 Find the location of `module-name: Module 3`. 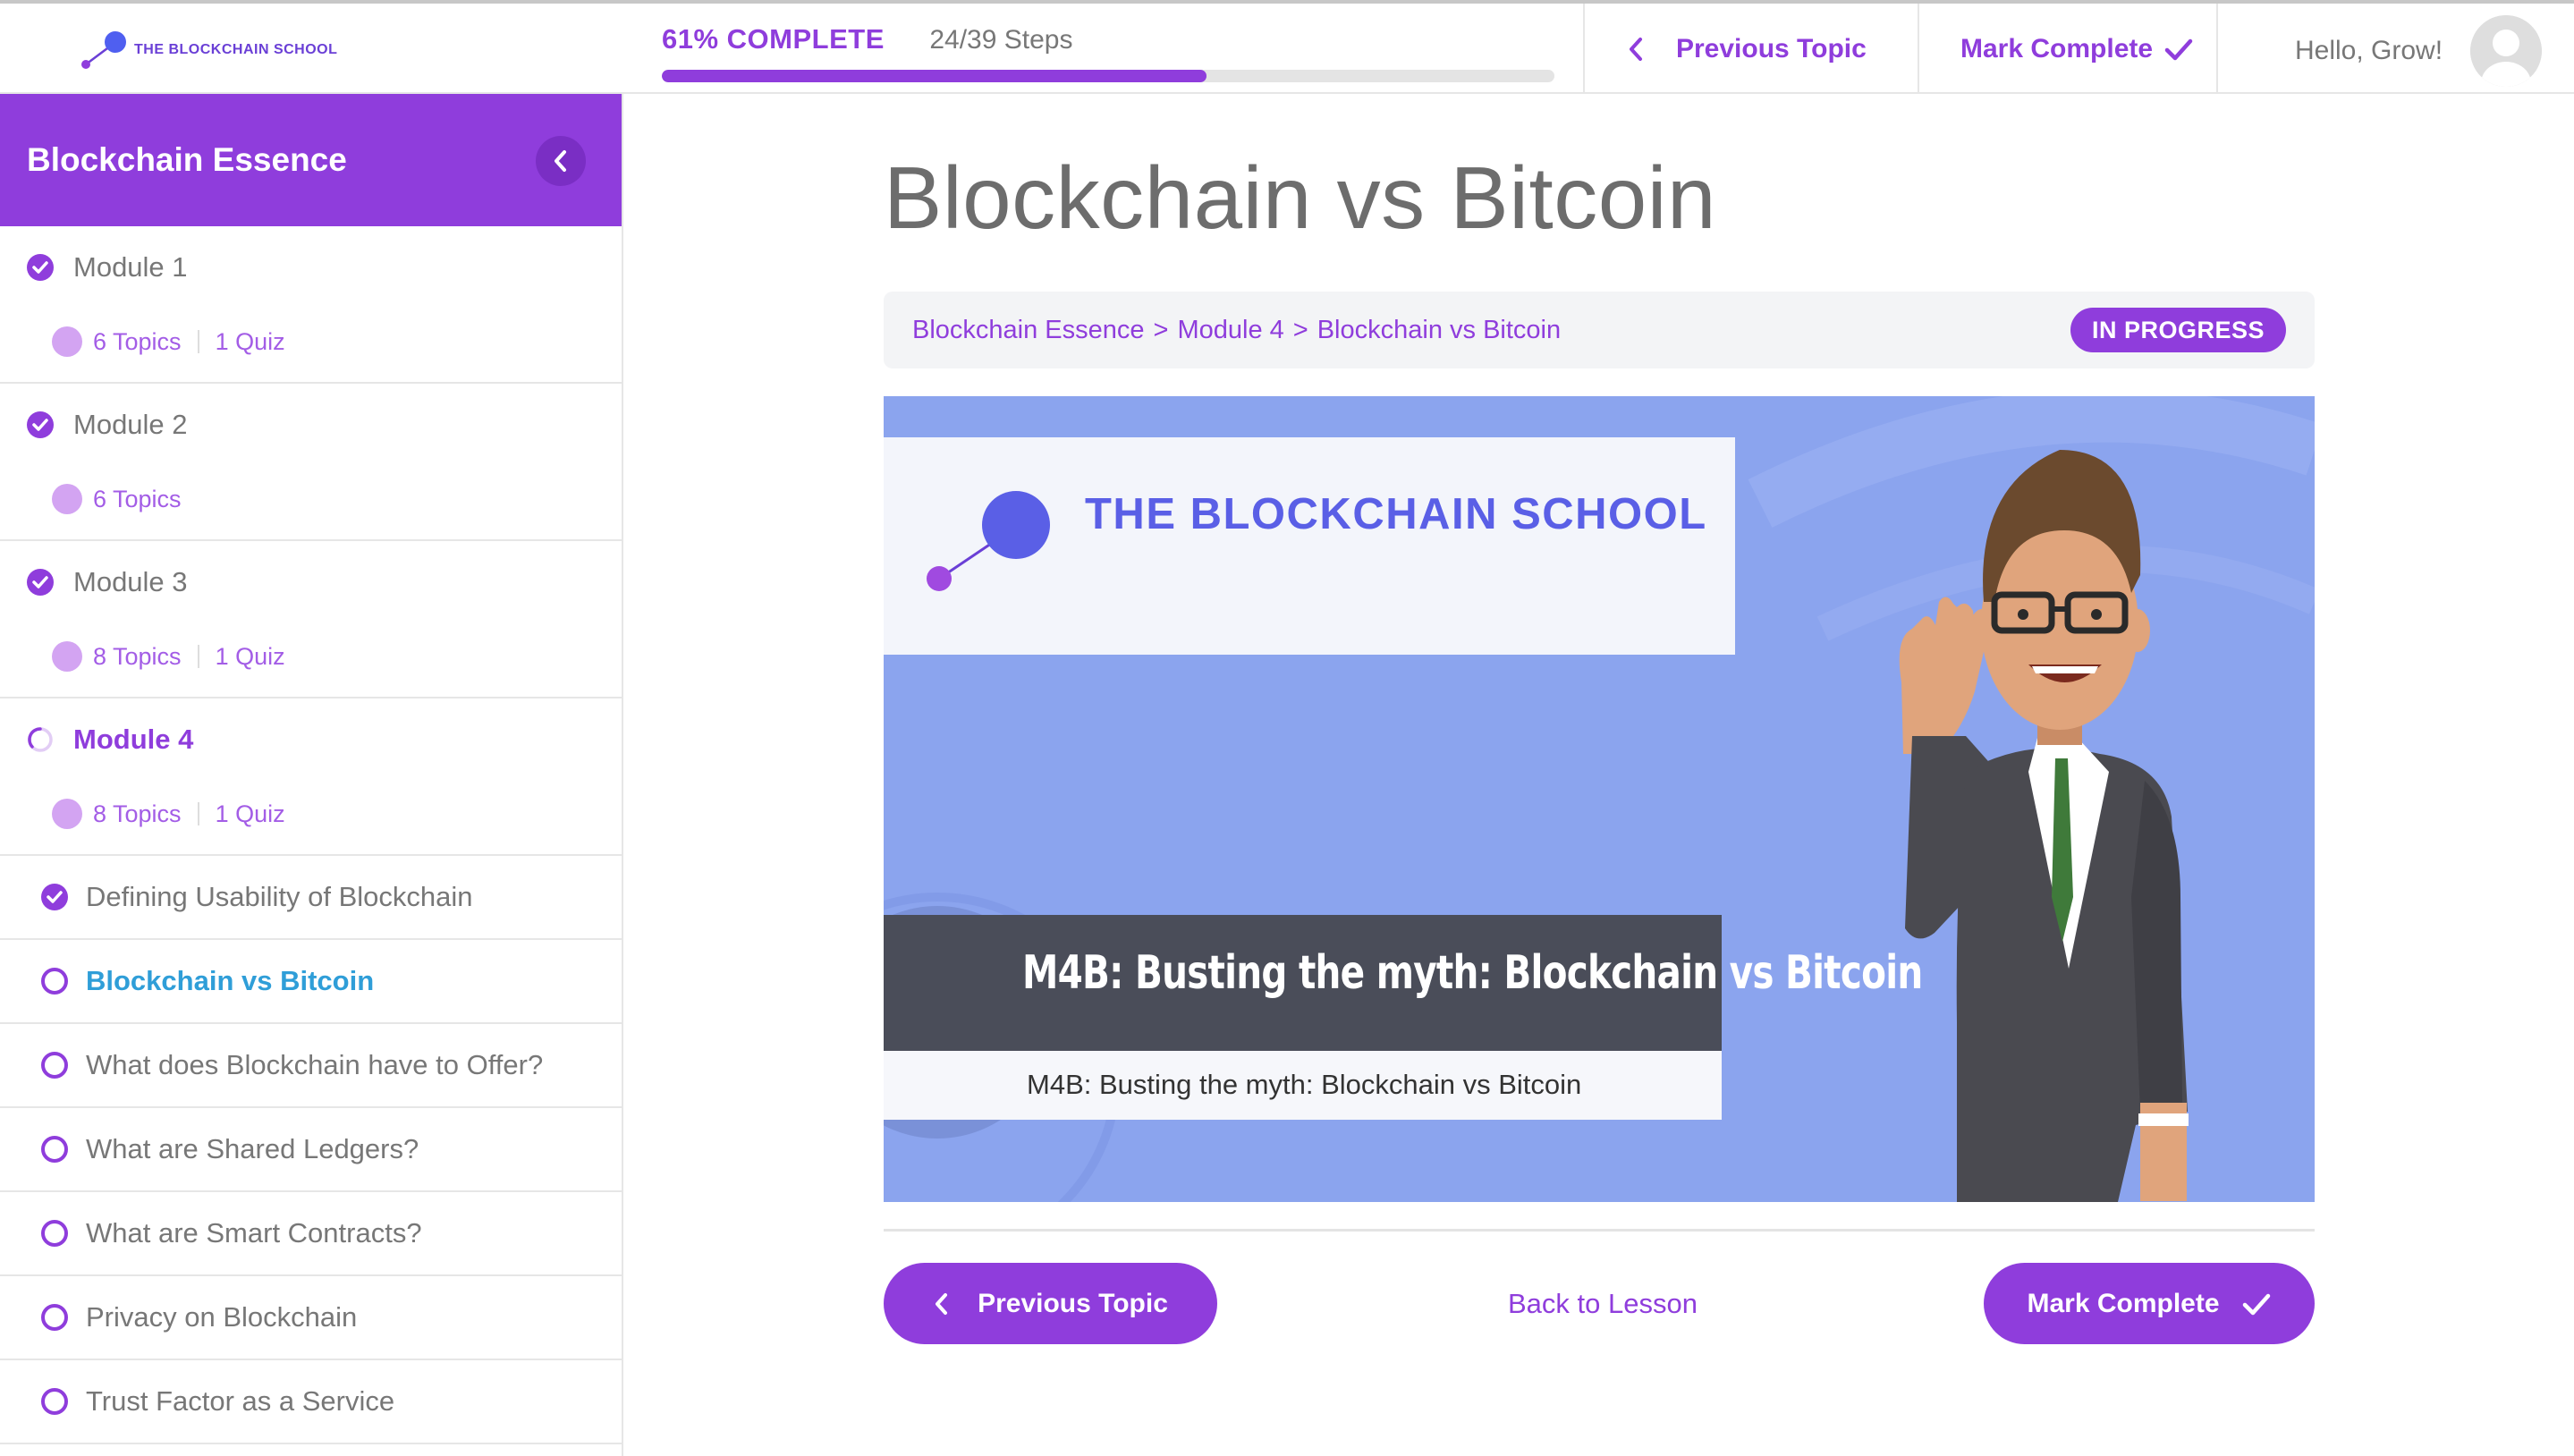

module-name: Module 3 is located at coordinates (130, 581).